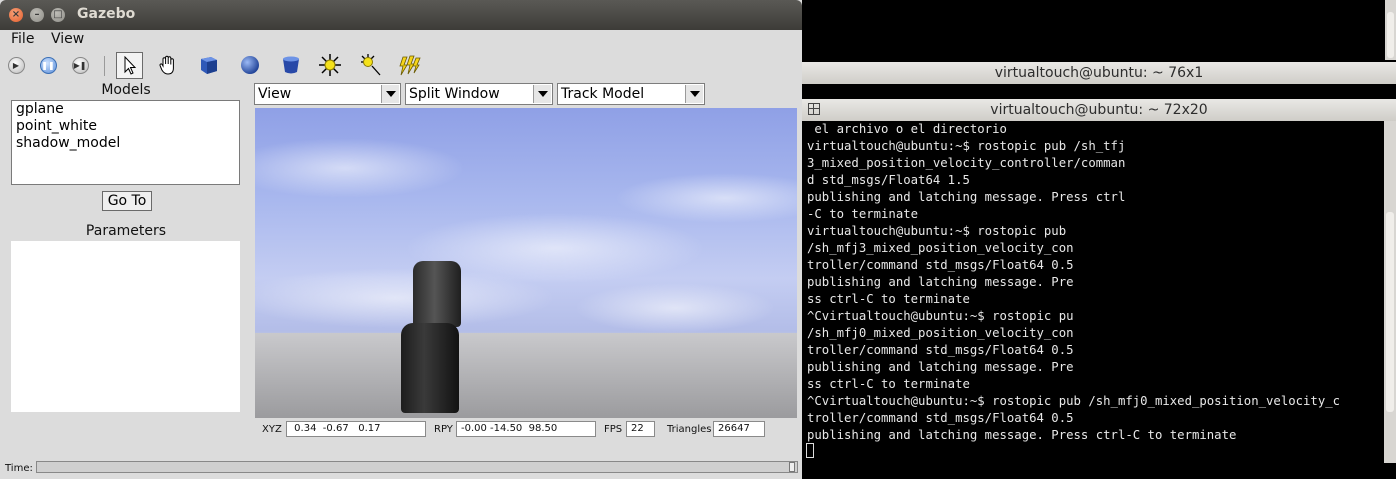  I want to click on rpy-field: -0.00 -14.50 98.50, so click(526, 429).